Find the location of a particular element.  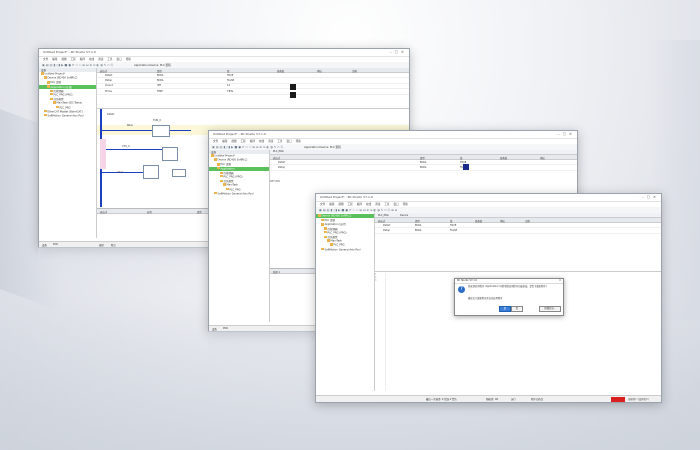

tree-node-label: EtherCAT Master (EtherCAT) is located at coordinates (65, 111).